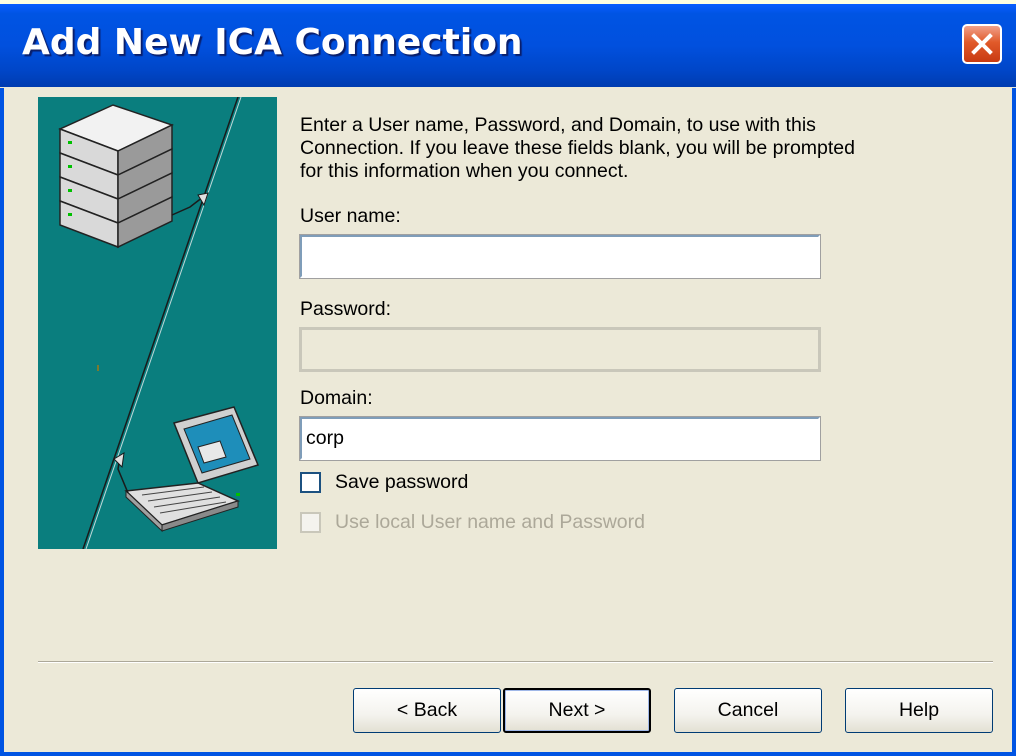 This screenshot has width=1016, height=756. I want to click on use-local-credentials-option: Use local User name and Password, so click(472, 522).